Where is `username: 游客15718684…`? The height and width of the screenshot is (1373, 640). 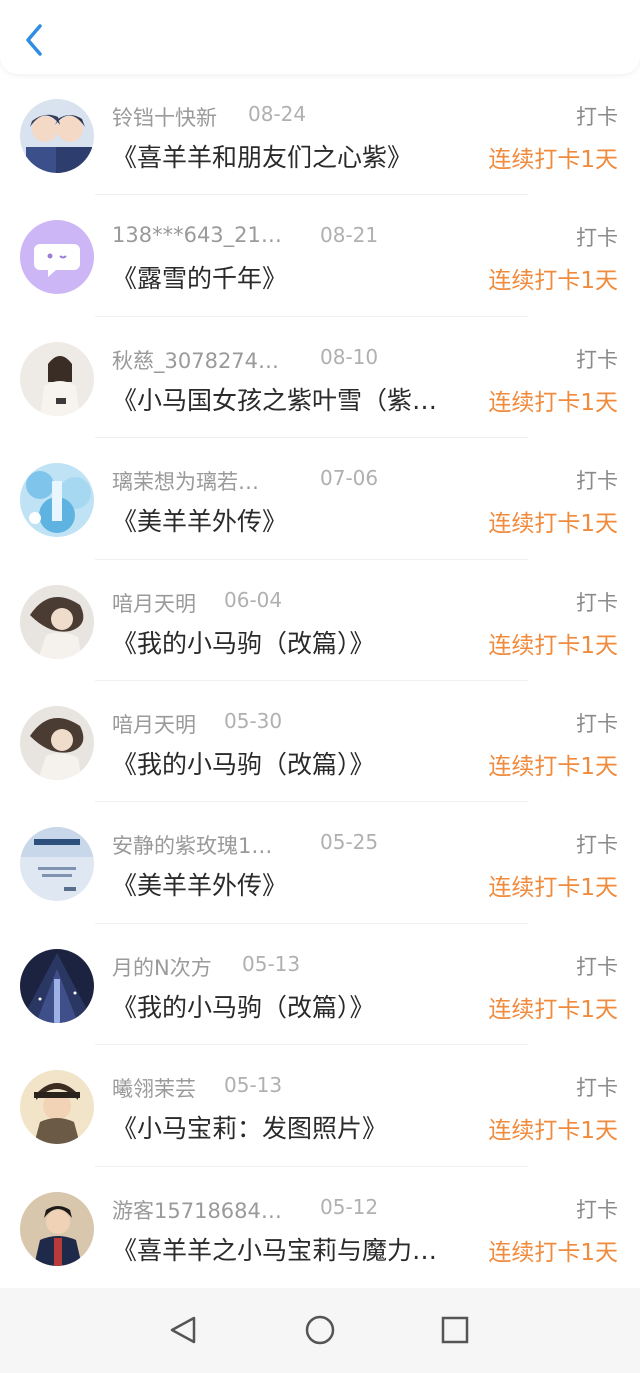 username: 游客15718684… is located at coordinates (202, 1210).